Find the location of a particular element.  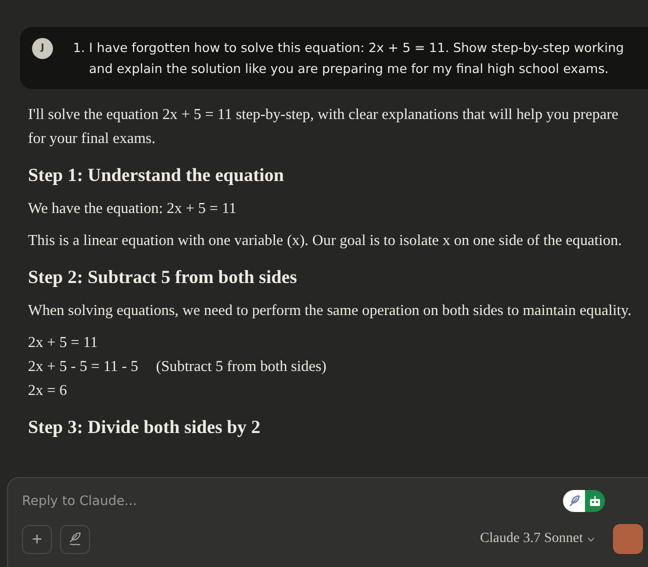

step-heading: Step 3: Divide both sides by 2 is located at coordinates (145, 428).